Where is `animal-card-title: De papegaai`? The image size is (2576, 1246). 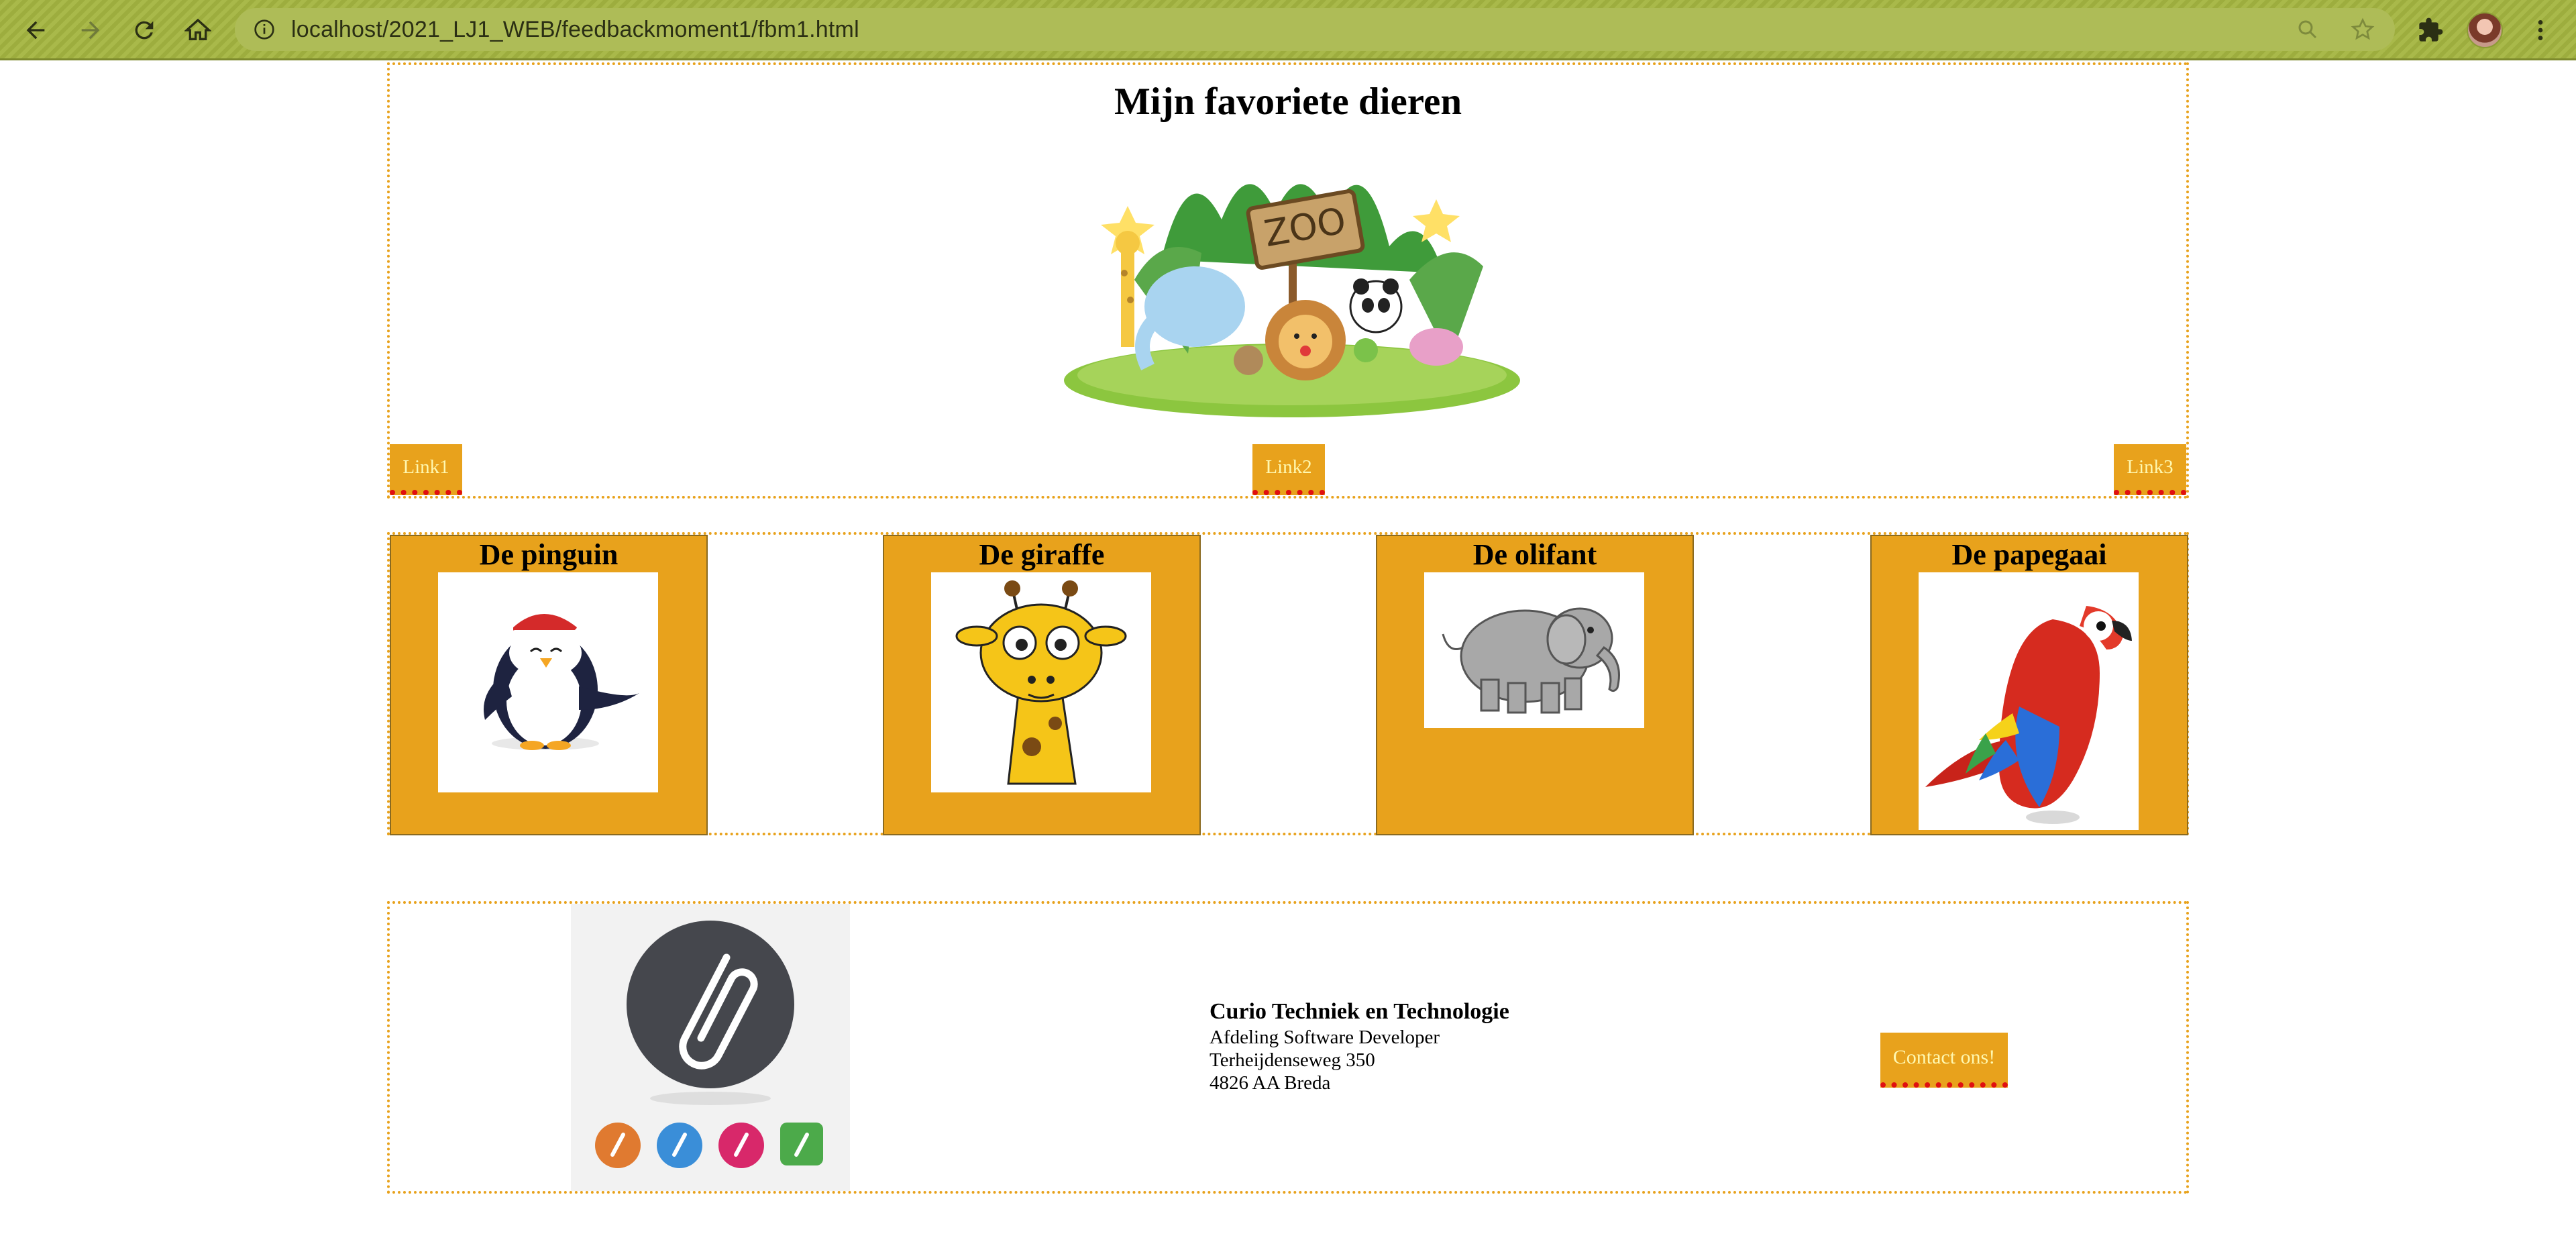
animal-card-title: De papegaai is located at coordinates (2029, 554).